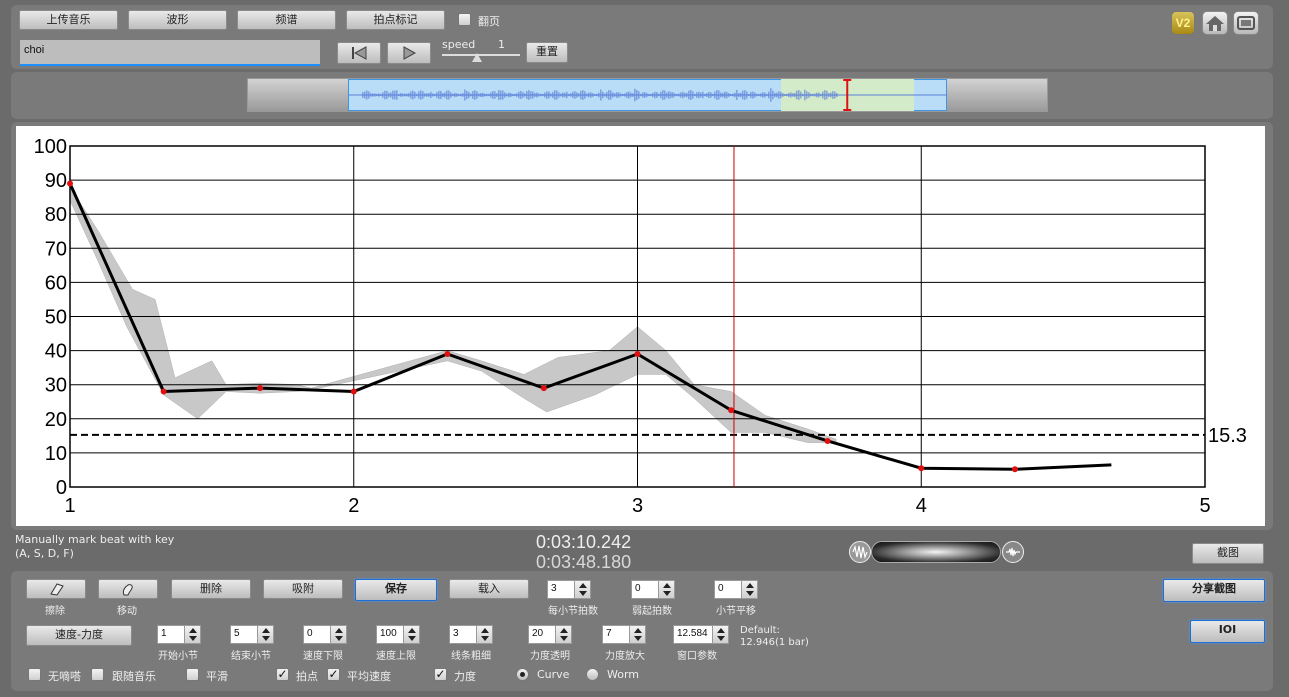 Image resolution: width=1289 pixels, height=697 pixels. What do you see at coordinates (1227, 436) in the screenshot?
I see `average-tempo-label: 15.3` at bounding box center [1227, 436].